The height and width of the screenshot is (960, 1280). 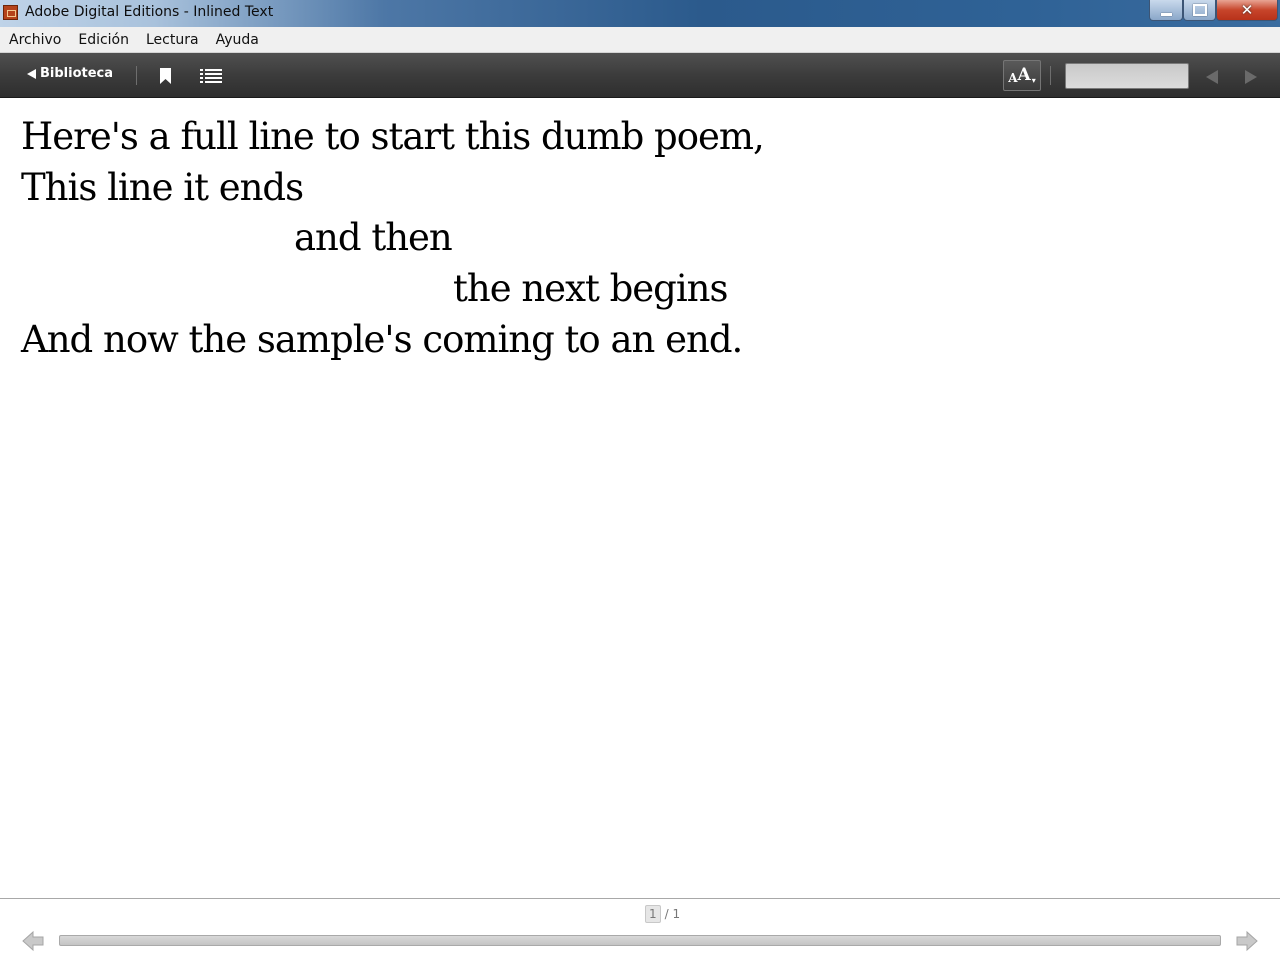 I want to click on minimize-button, so click(x=1166, y=10).